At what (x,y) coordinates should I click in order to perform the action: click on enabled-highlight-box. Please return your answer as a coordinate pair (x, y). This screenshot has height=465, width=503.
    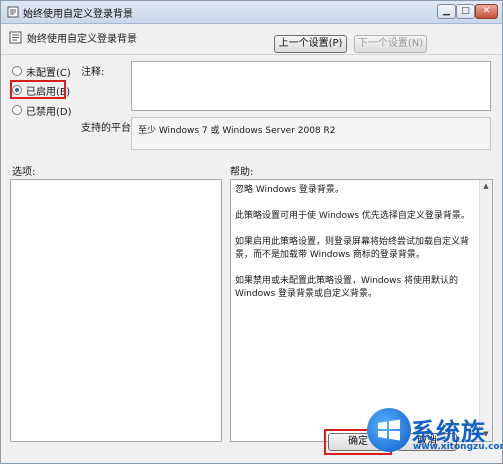
    Looking at the image, I should click on (38, 89).